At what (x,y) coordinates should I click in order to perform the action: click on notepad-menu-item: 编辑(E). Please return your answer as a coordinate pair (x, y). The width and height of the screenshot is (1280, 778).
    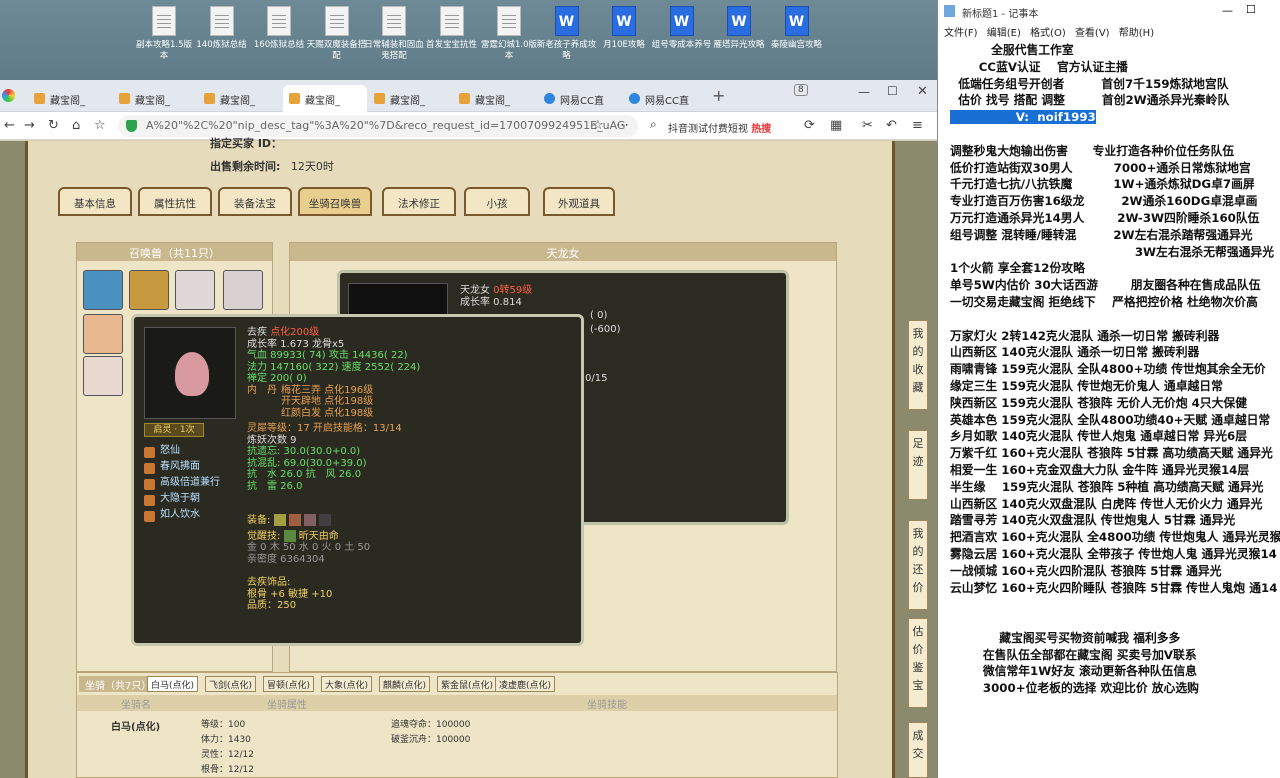
    Looking at the image, I should click on (1004, 33).